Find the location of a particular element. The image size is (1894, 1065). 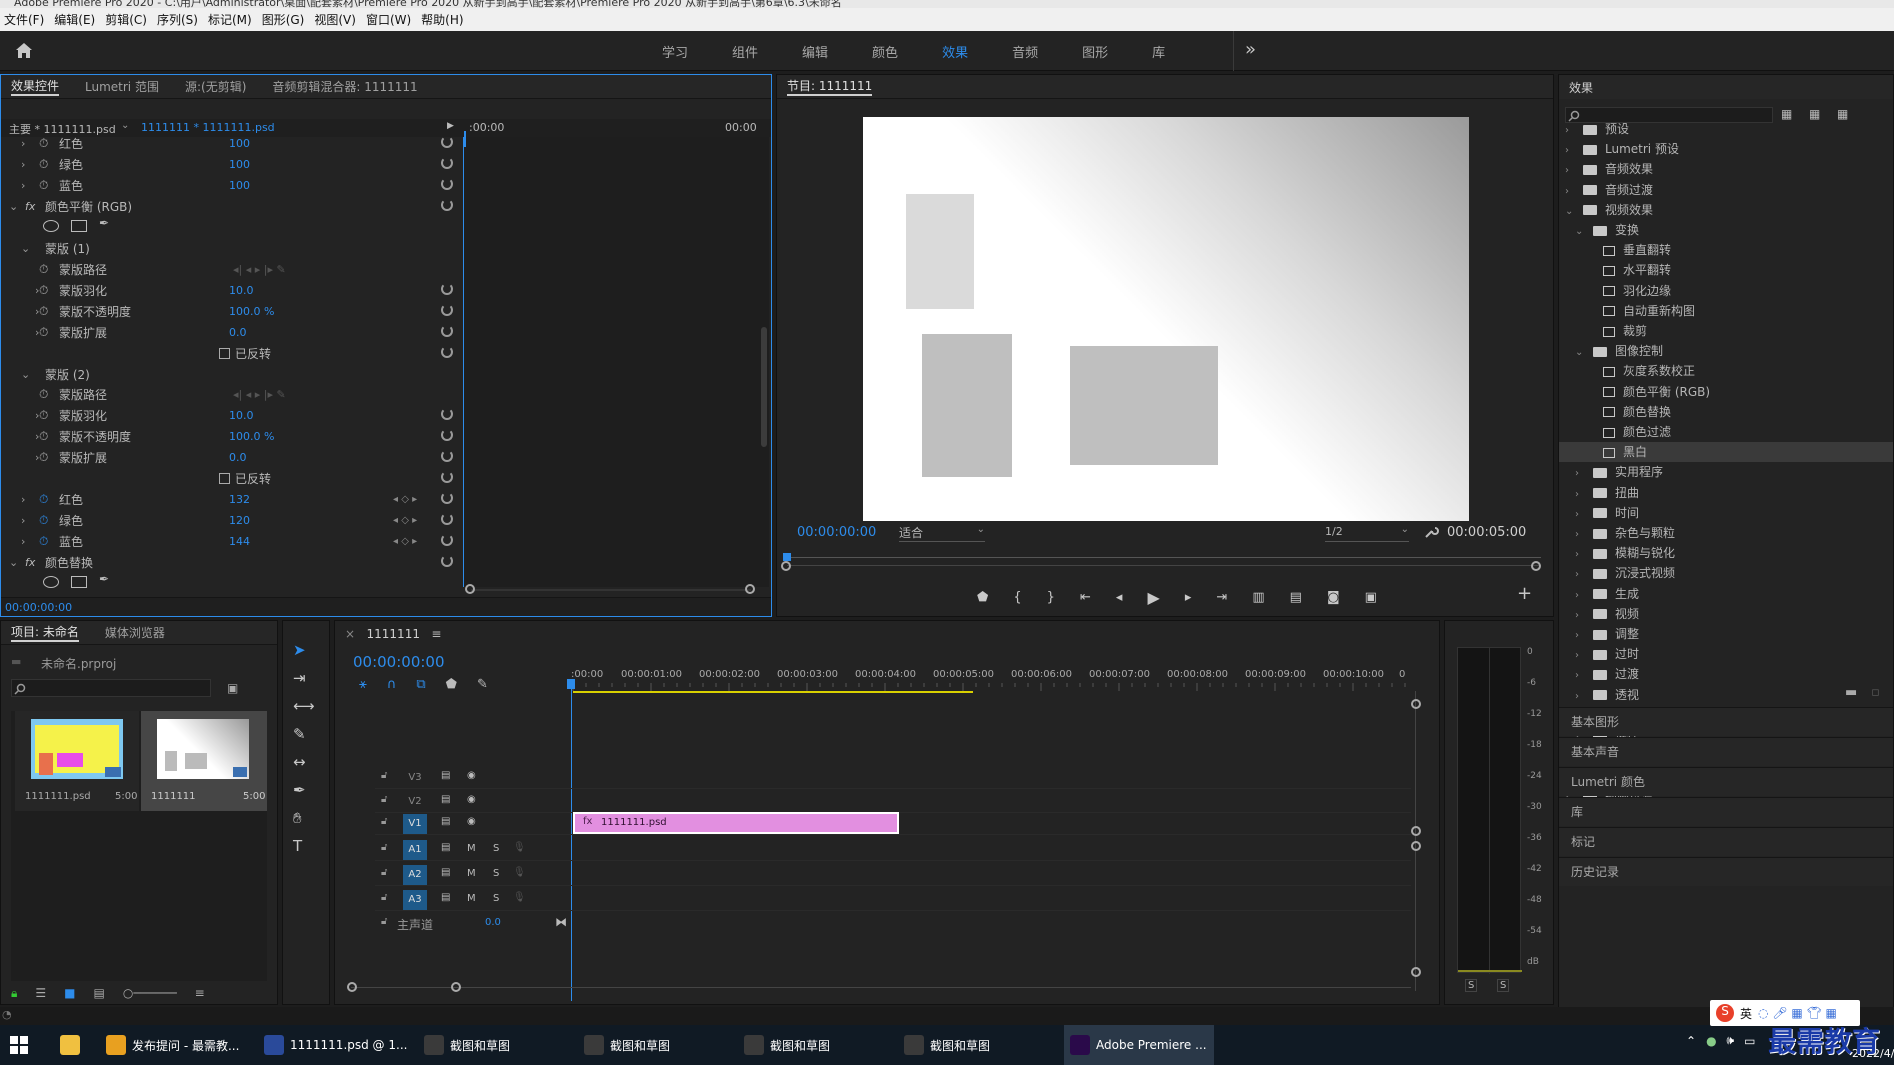

track-header: 🔓︎ A1 ▤ M S 🎙︎ is located at coordinates (473, 850).